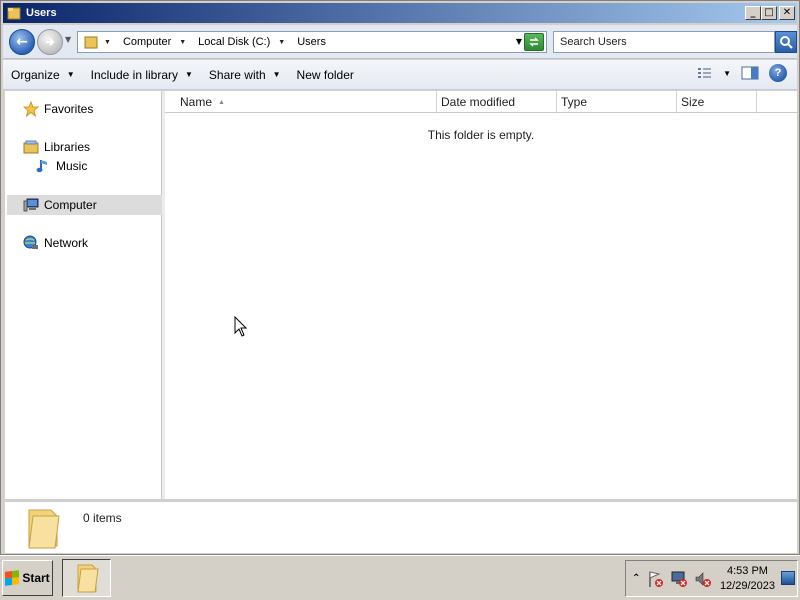 The width and height of the screenshot is (800, 600). What do you see at coordinates (753, 13) in the screenshot?
I see `minimize-button: _` at bounding box center [753, 13].